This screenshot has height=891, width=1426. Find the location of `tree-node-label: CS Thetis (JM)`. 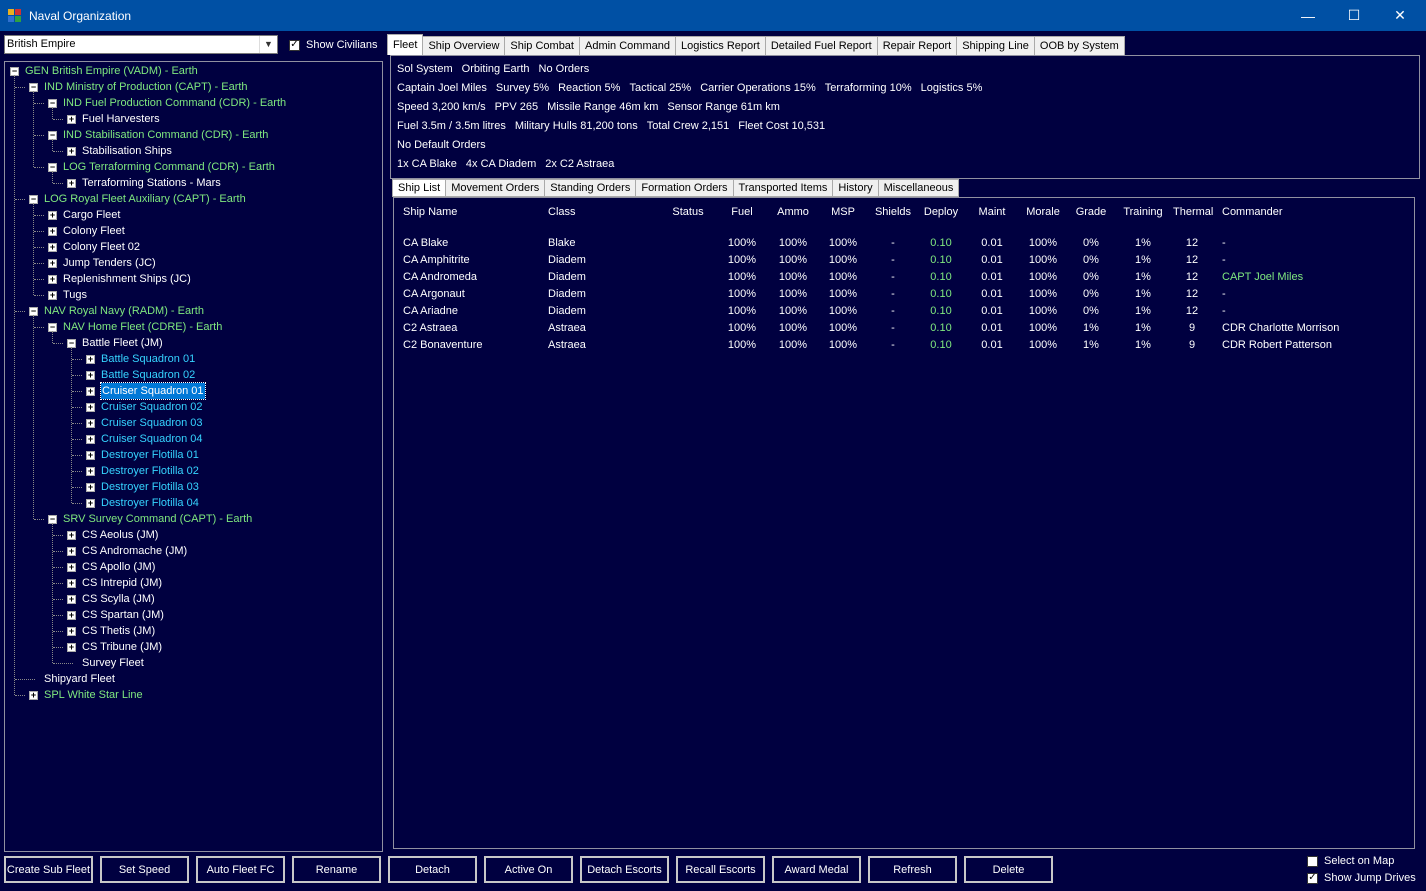

tree-node-label: CS Thetis (JM) is located at coordinates (118, 631).